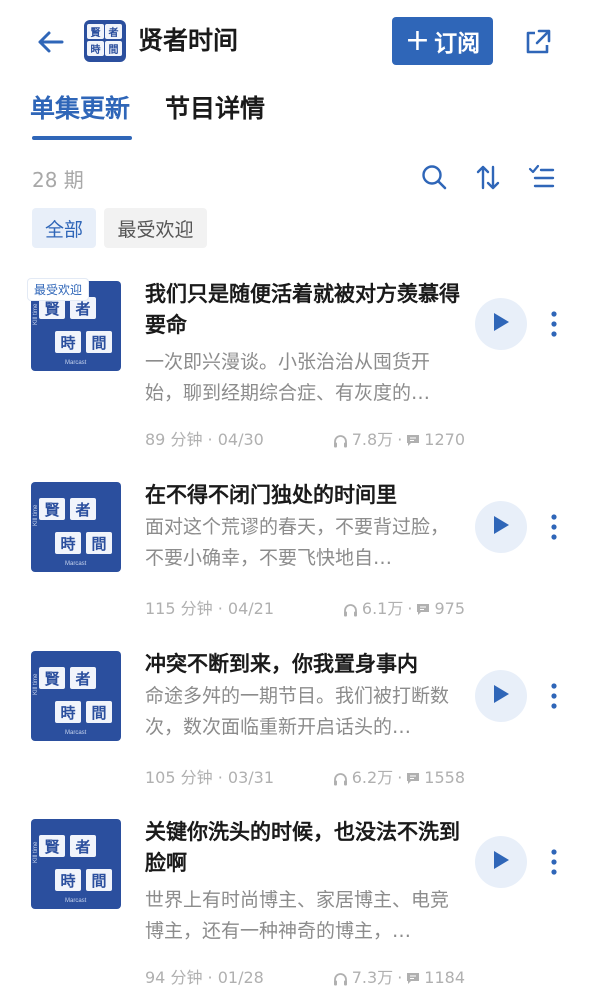 This screenshot has height=1000, width=589. I want to click on show-title: 贤者时间, so click(188, 40).